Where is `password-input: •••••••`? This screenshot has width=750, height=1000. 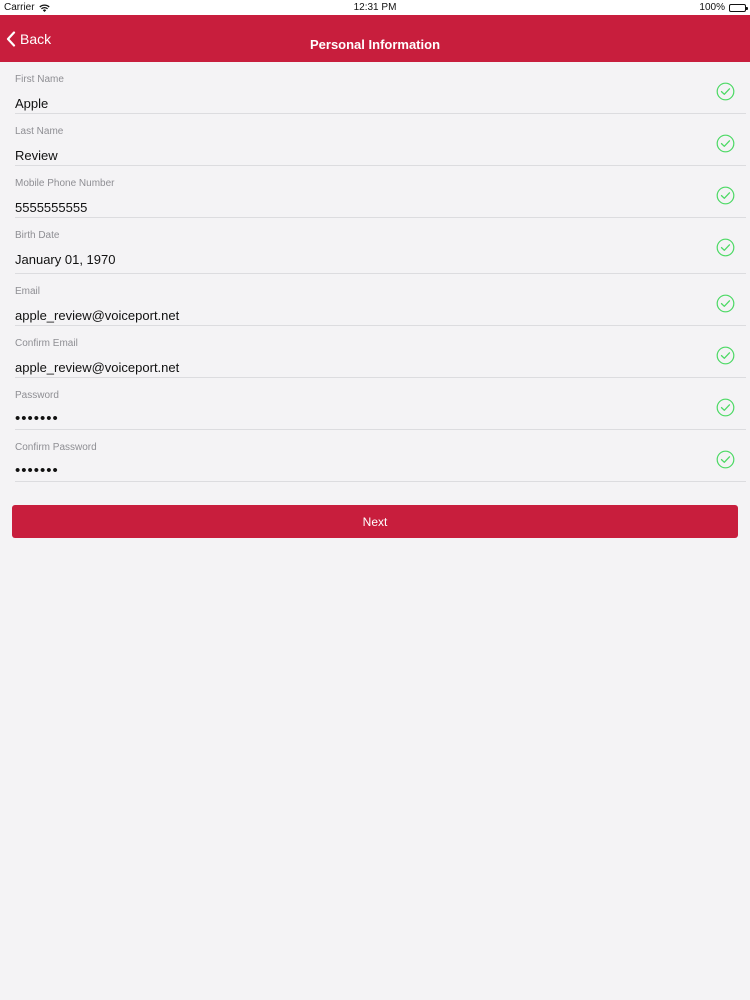
password-input: ••••••• is located at coordinates (37, 418).